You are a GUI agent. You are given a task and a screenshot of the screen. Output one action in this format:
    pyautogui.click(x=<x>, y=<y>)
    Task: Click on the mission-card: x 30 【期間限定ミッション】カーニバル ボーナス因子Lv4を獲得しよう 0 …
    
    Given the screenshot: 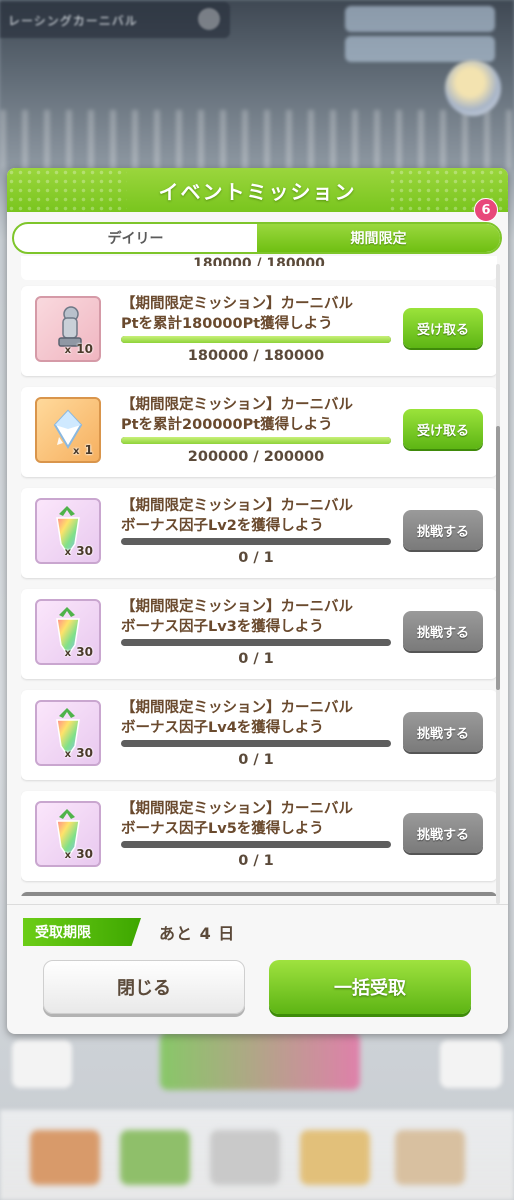 What is the action you would take?
    pyautogui.click(x=259, y=735)
    